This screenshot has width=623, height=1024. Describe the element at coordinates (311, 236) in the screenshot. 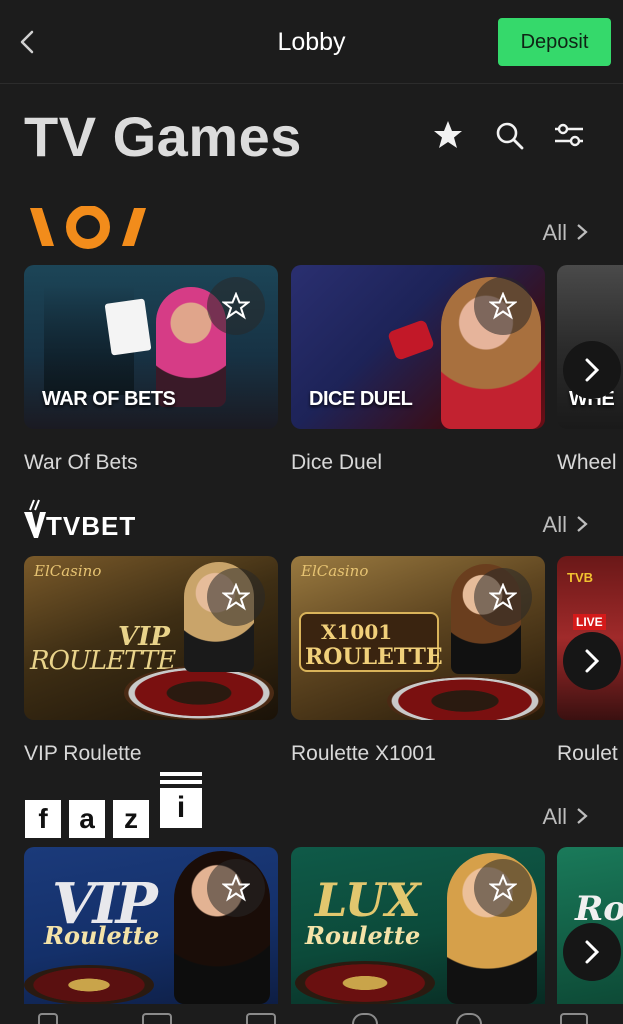

I see `provider-section-1: All` at that location.